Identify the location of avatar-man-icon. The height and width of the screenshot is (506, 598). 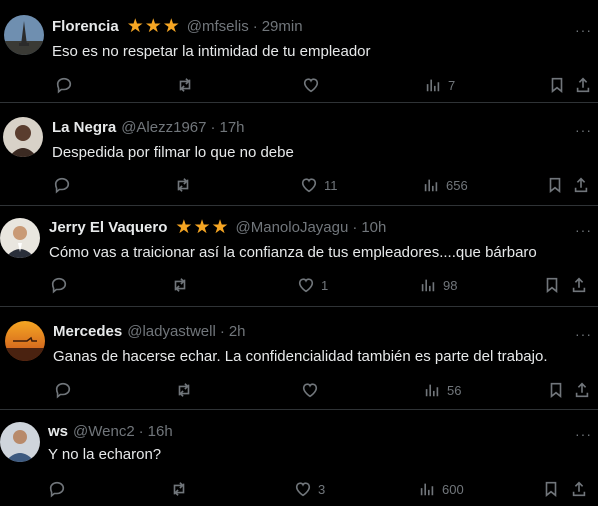
(20, 442).